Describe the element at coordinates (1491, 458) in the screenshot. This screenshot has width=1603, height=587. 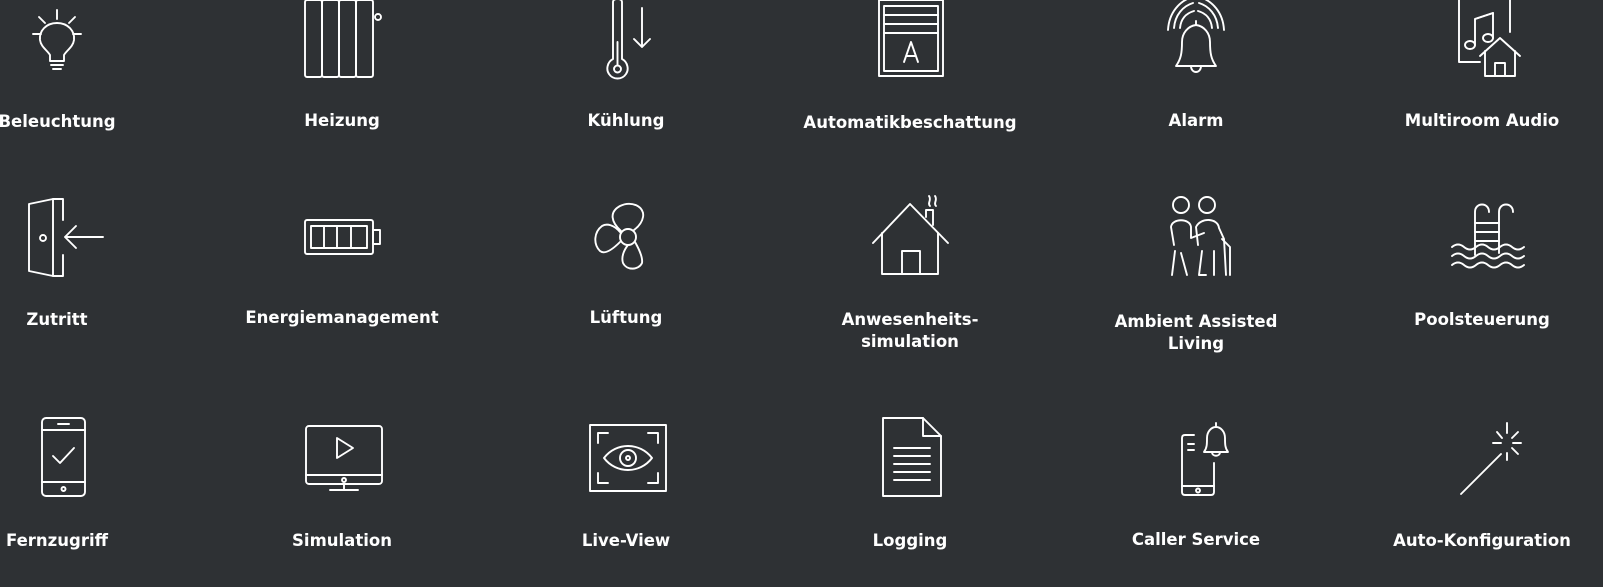
I see `magic-wand-icon` at that location.